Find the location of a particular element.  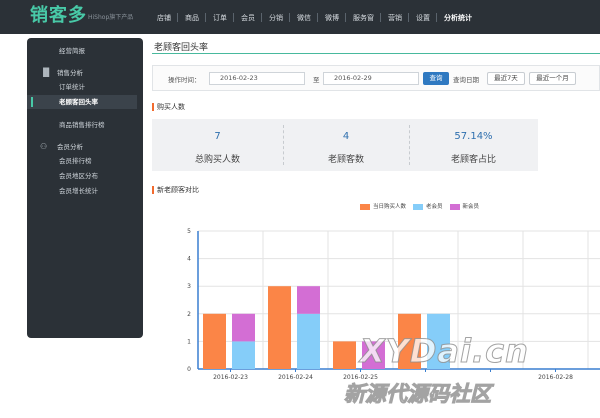

buyers-section-title: 购买人数 is located at coordinates (168, 107).